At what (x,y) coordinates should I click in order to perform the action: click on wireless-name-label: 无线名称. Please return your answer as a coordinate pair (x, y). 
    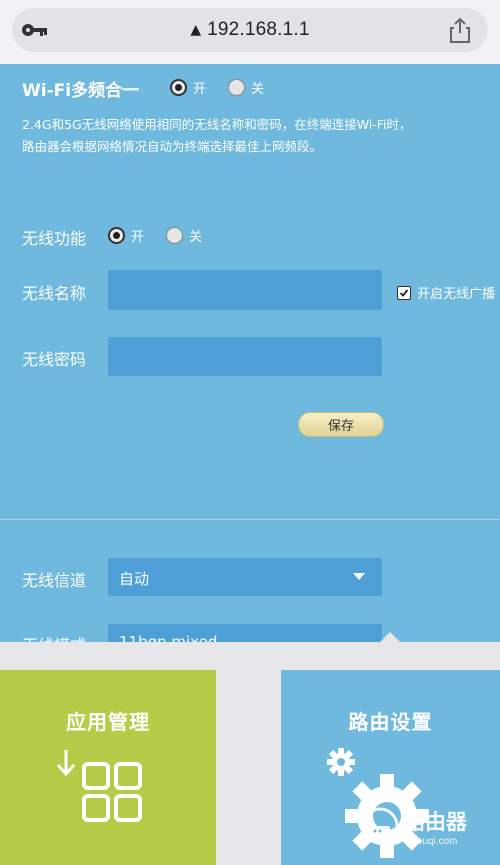
    Looking at the image, I should click on (54, 293).